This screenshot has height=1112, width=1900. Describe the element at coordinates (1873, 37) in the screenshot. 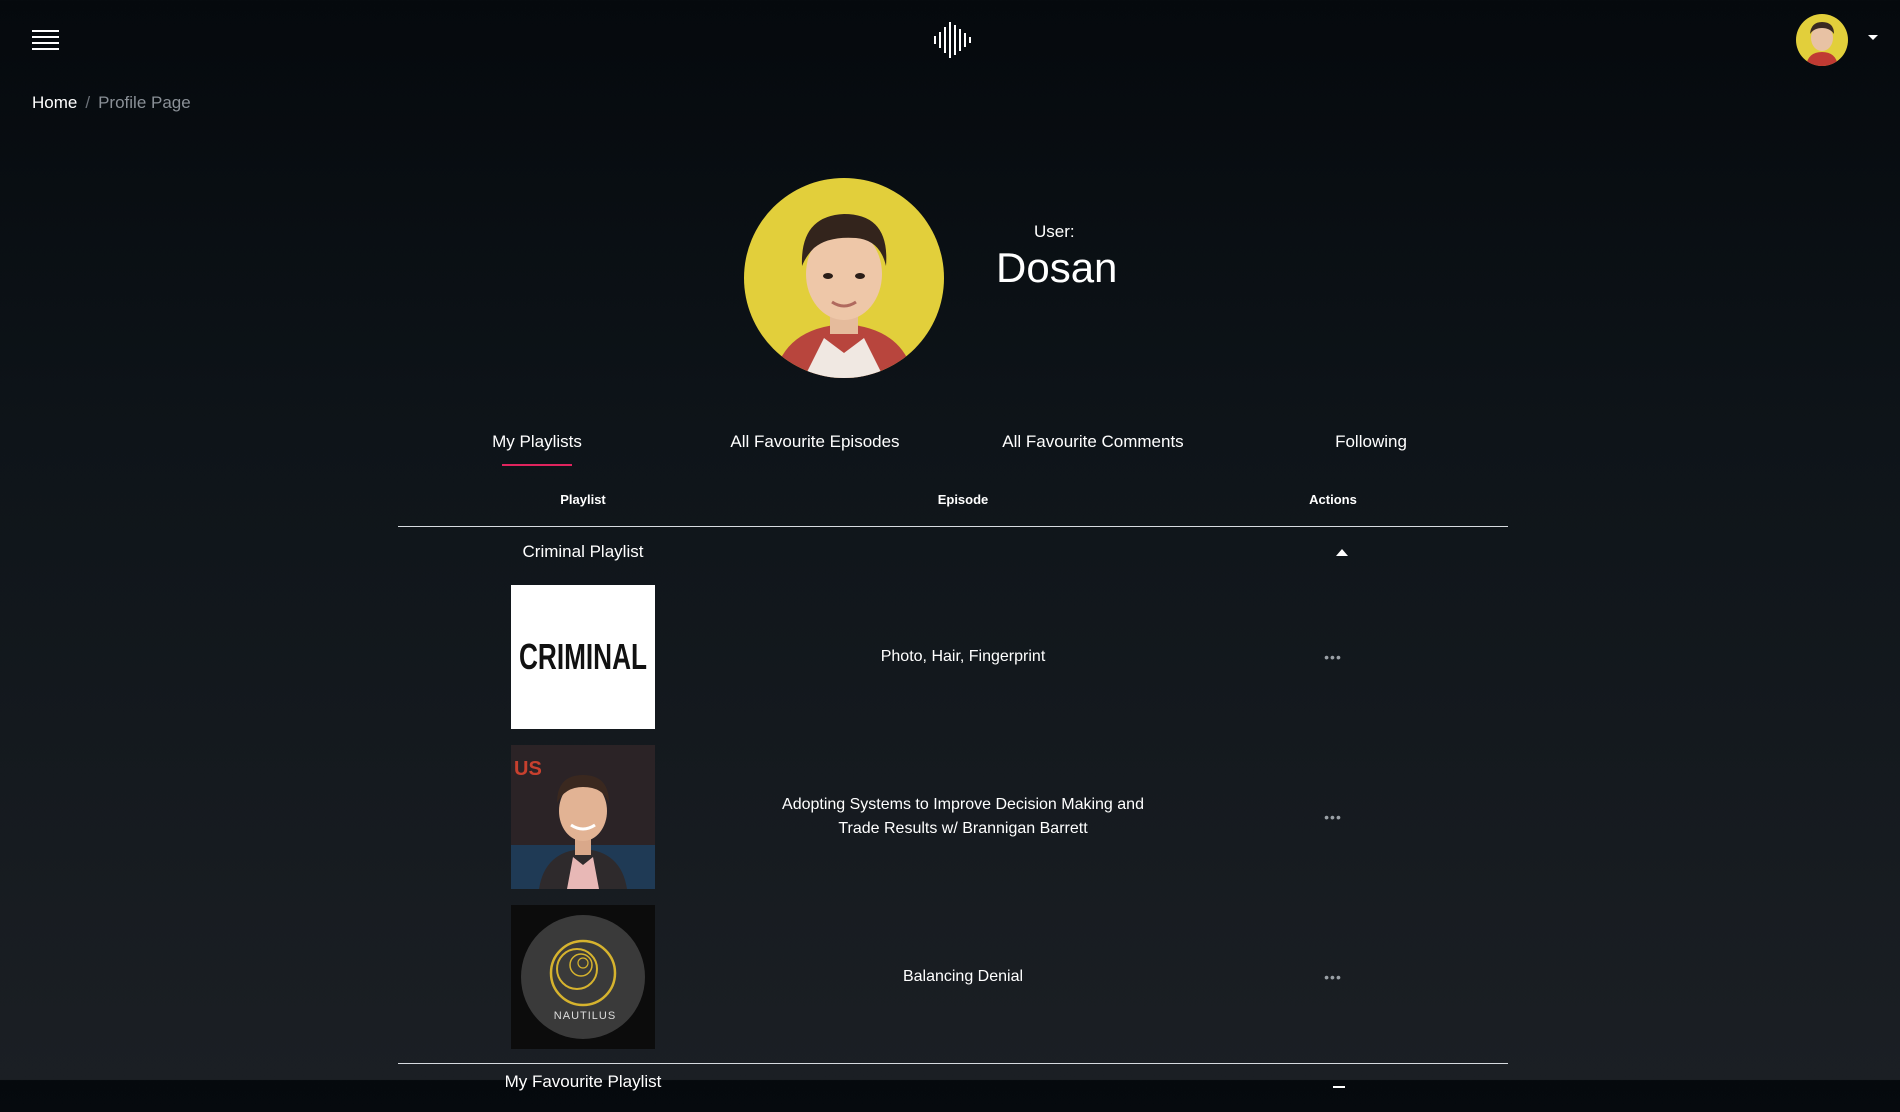

I see `caret-down-icon` at that location.